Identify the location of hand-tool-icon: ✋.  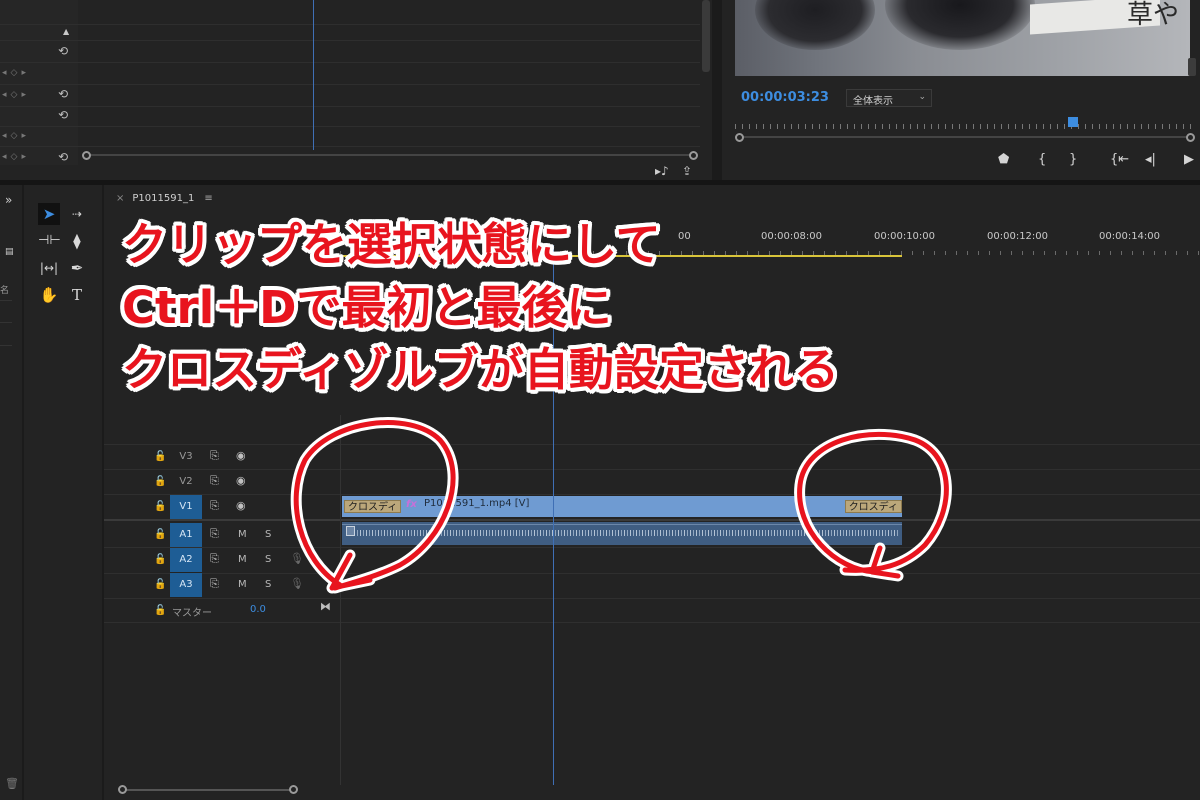
(49, 295).